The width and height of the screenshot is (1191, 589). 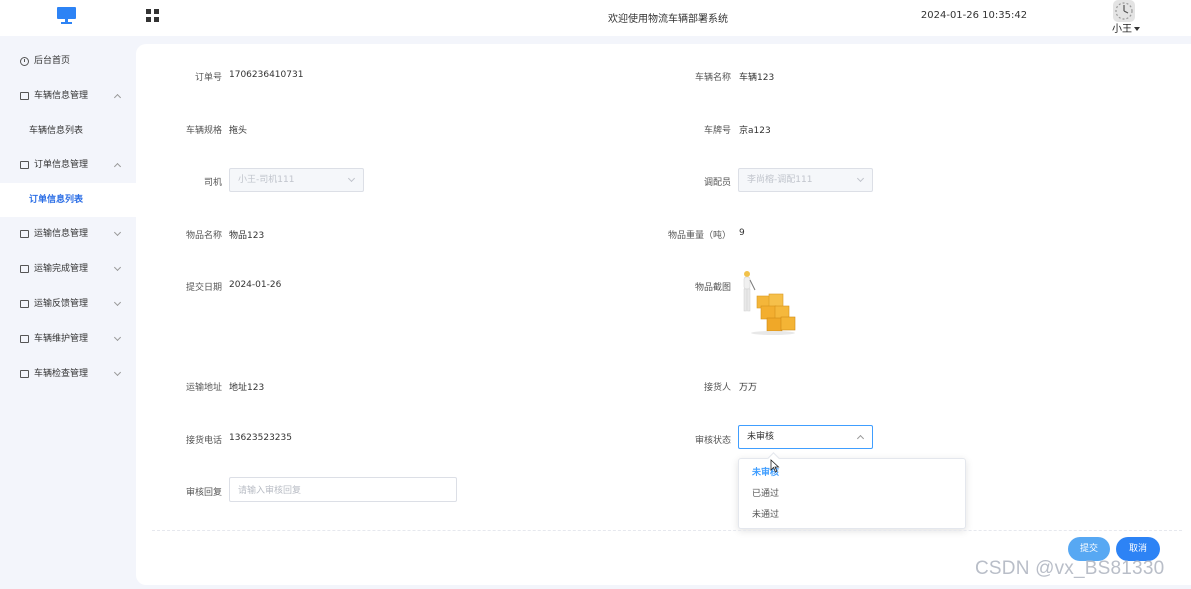 What do you see at coordinates (24, 61) in the screenshot?
I see `clock-icon` at bounding box center [24, 61].